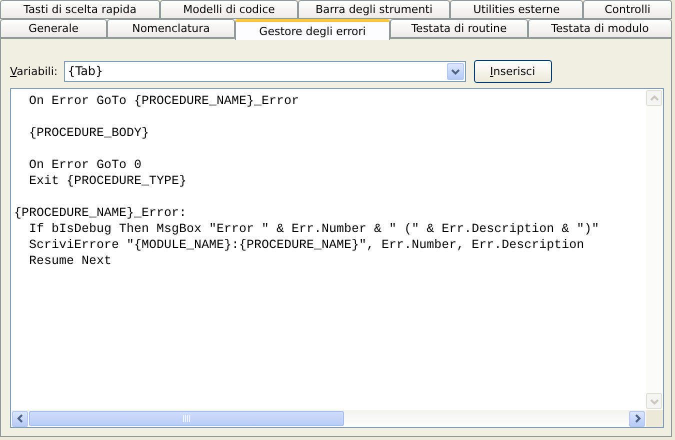 Image resolution: width=675 pixels, height=440 pixels. Describe the element at coordinates (374, 9) in the screenshot. I see `tab: Barra degli strumenti` at that location.